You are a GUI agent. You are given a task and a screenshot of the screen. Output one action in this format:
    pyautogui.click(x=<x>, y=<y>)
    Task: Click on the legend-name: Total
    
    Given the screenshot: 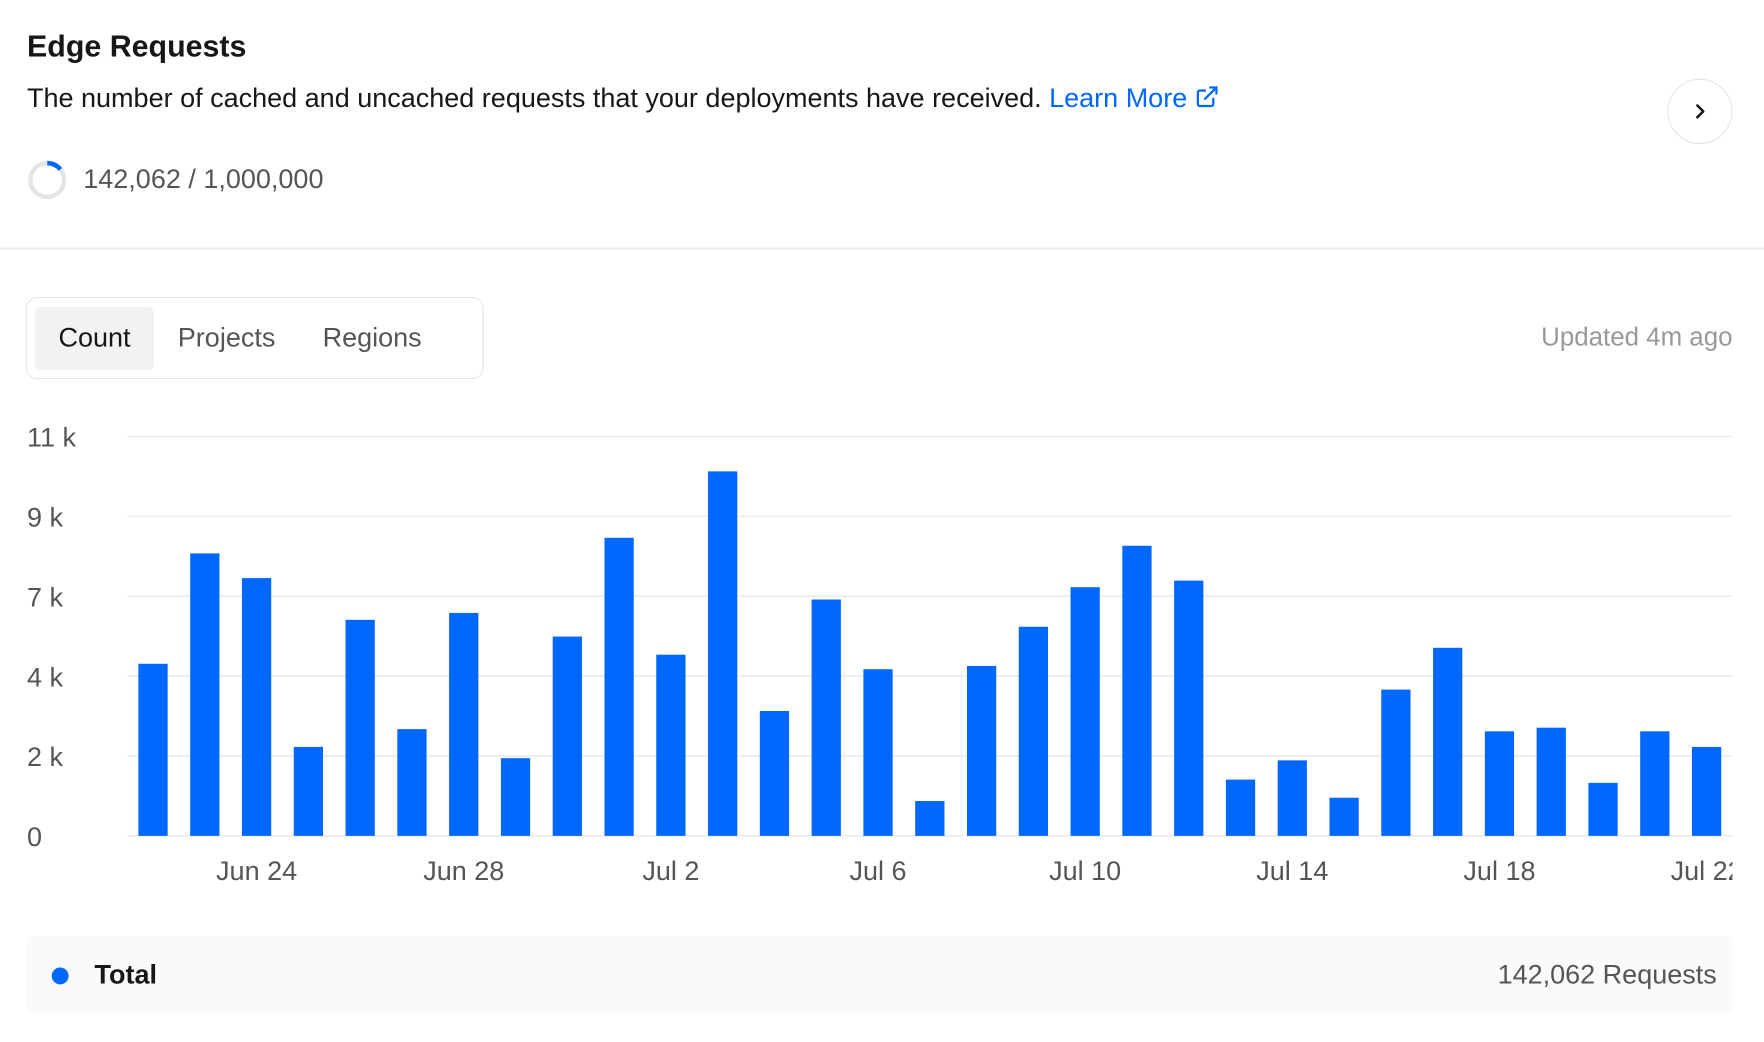 What is the action you would take?
    pyautogui.click(x=125, y=974)
    